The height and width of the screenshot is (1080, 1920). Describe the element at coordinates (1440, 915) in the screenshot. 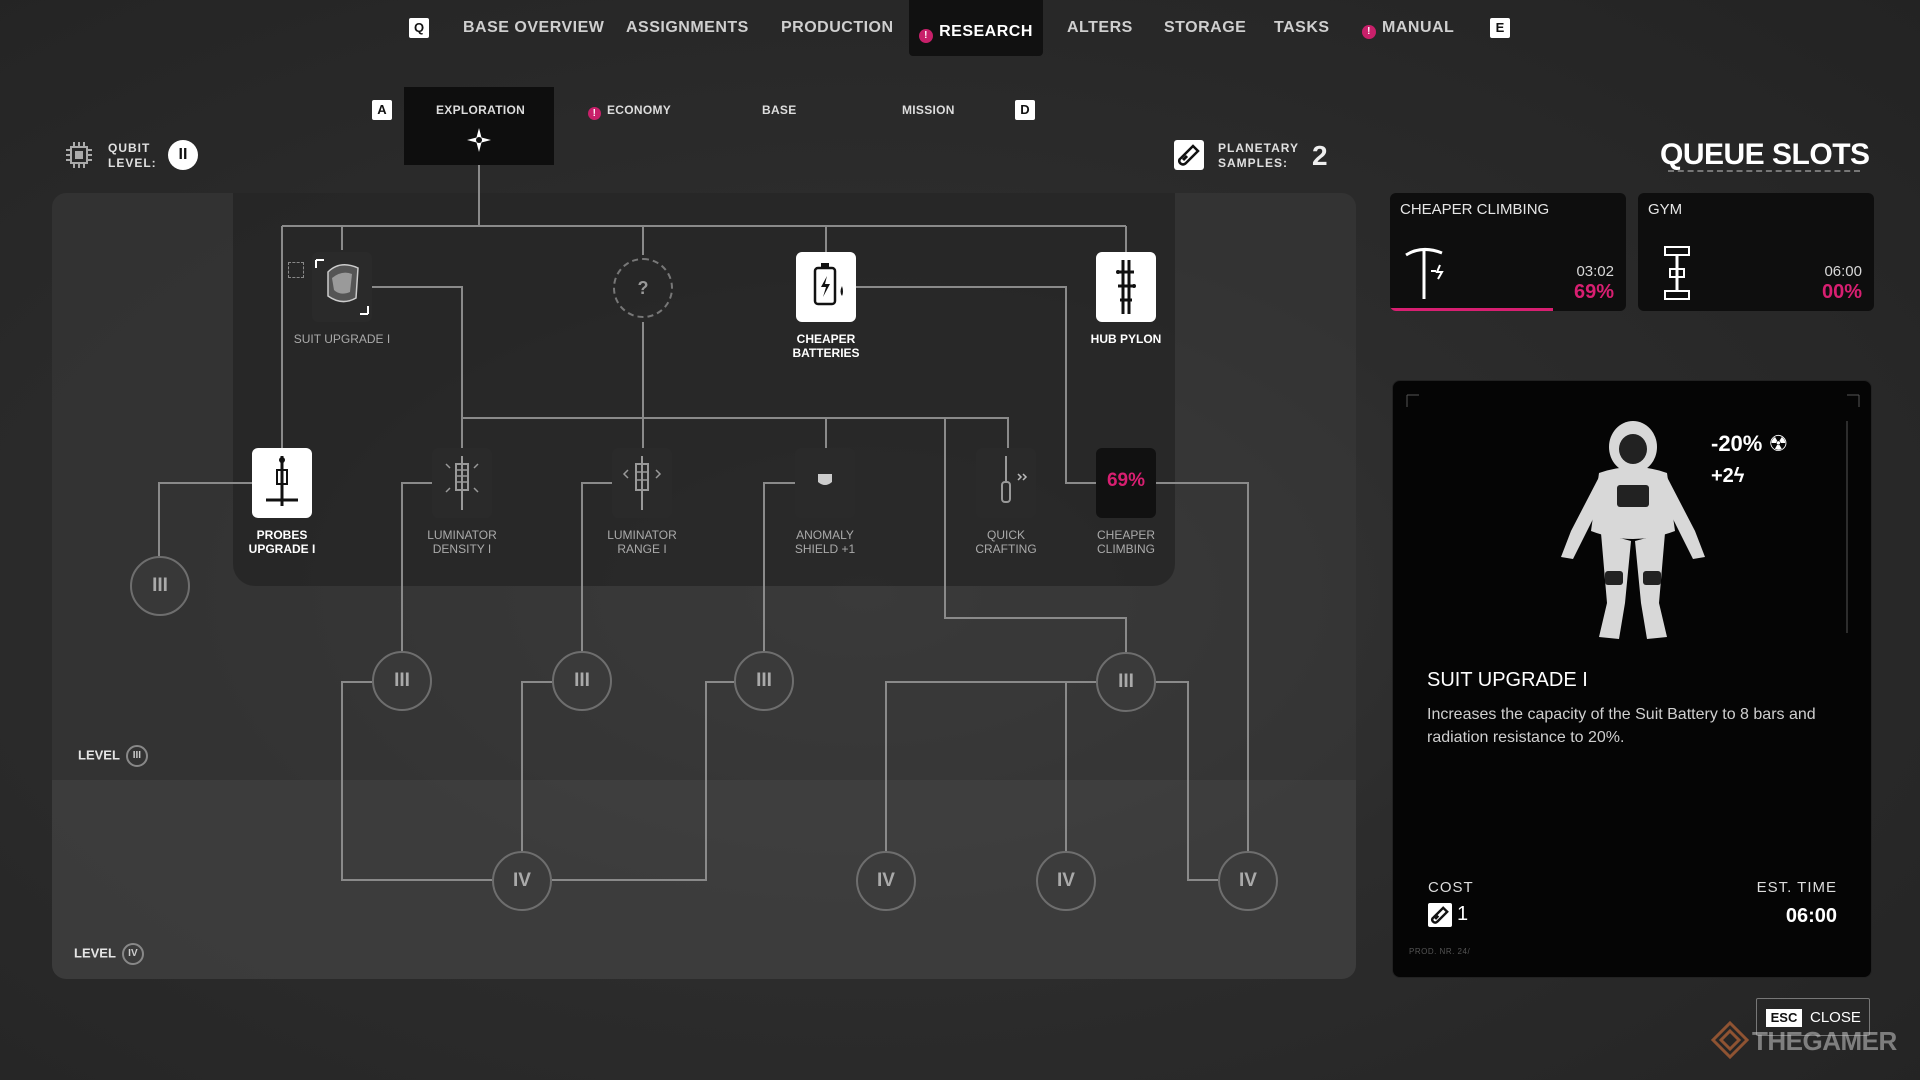

I see `sample-tube-icon` at that location.